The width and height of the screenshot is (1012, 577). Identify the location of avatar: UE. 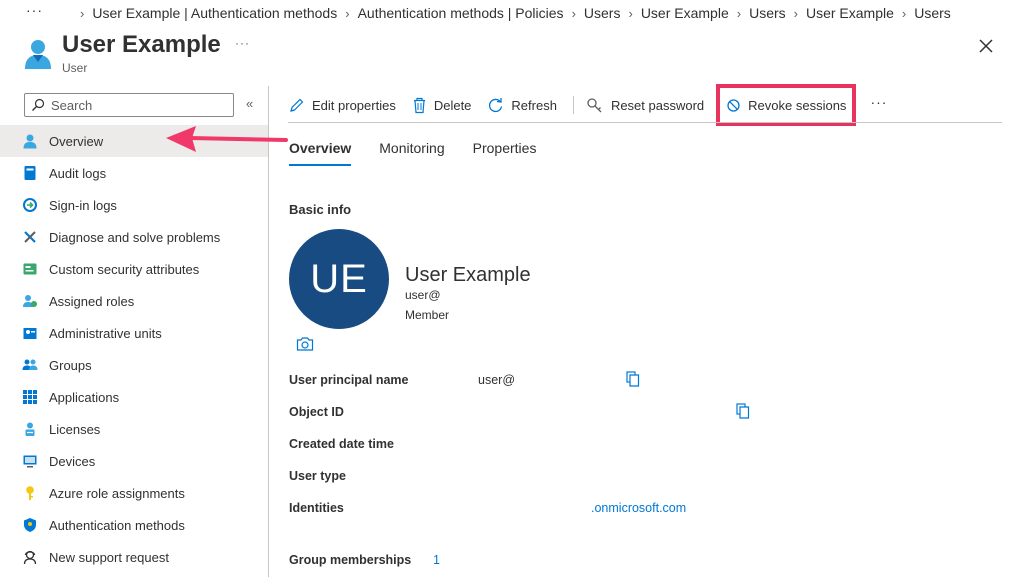
(339, 279).